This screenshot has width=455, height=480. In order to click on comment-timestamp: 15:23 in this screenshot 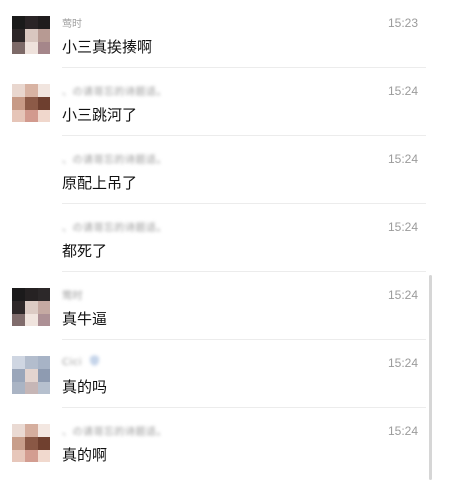, I will do `click(402, 23)`.